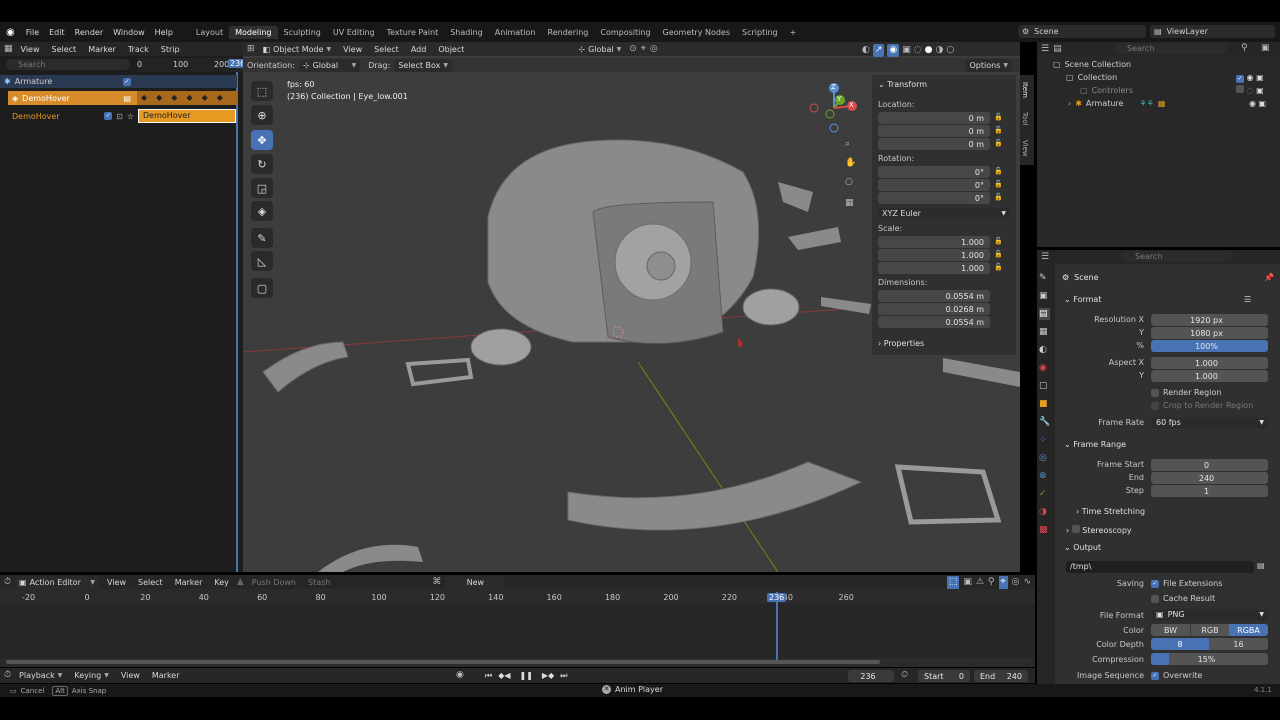 This screenshot has width=1280, height=720. What do you see at coordinates (654, 49) in the screenshot?
I see `proportional-edit-icon: ◎` at bounding box center [654, 49].